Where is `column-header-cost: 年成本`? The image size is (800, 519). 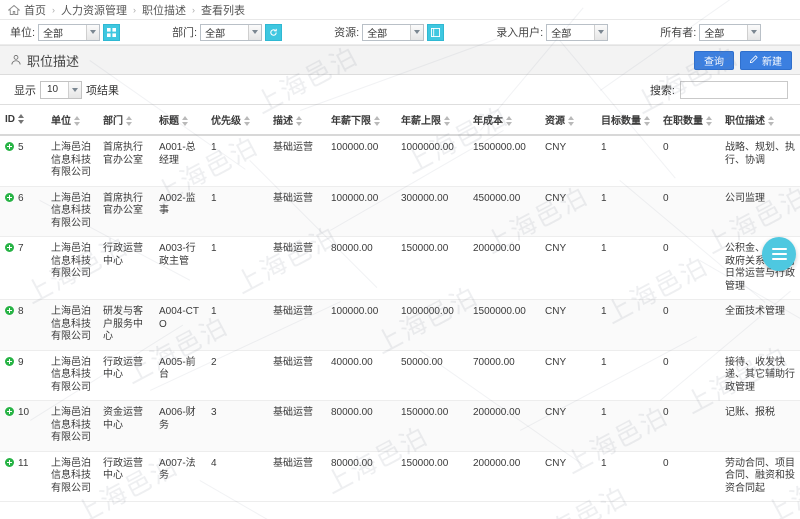 column-header-cost: 年成本 is located at coordinates (504, 120).